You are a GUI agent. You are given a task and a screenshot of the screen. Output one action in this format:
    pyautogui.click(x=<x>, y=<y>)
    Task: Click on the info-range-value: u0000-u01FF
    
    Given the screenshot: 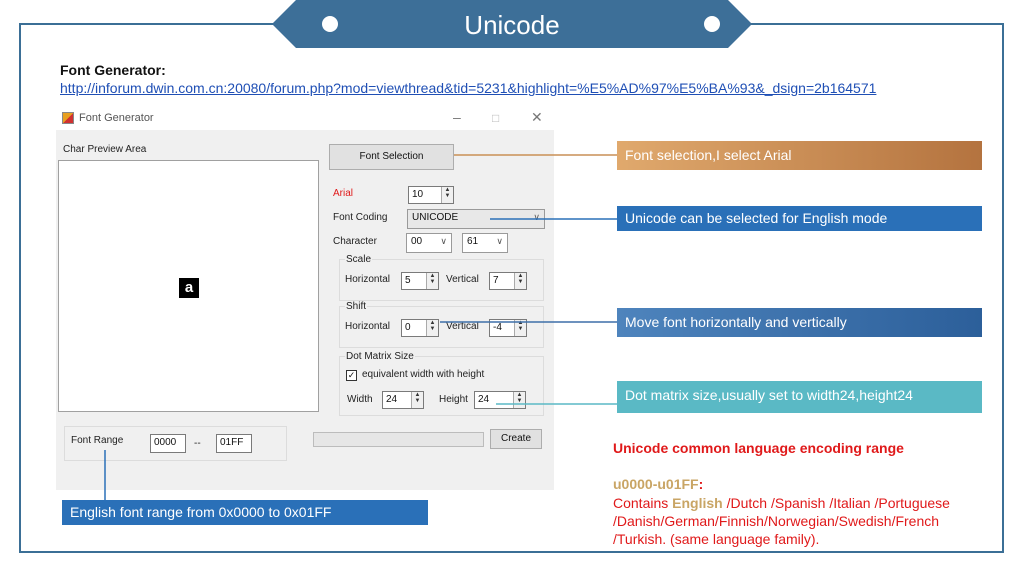 What is the action you would take?
    pyautogui.click(x=656, y=484)
    